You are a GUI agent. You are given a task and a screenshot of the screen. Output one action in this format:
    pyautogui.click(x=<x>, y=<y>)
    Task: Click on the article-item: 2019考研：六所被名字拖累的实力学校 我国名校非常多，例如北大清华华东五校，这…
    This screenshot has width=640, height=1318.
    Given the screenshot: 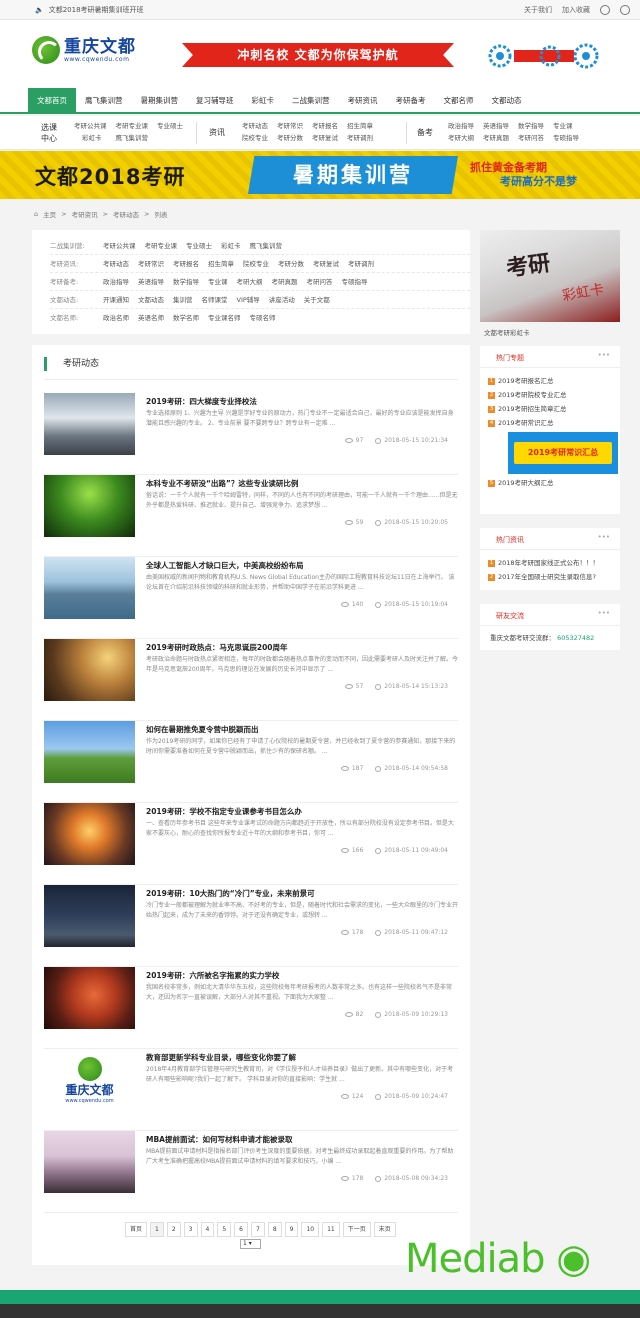 What is the action you would take?
    pyautogui.click(x=251, y=1008)
    